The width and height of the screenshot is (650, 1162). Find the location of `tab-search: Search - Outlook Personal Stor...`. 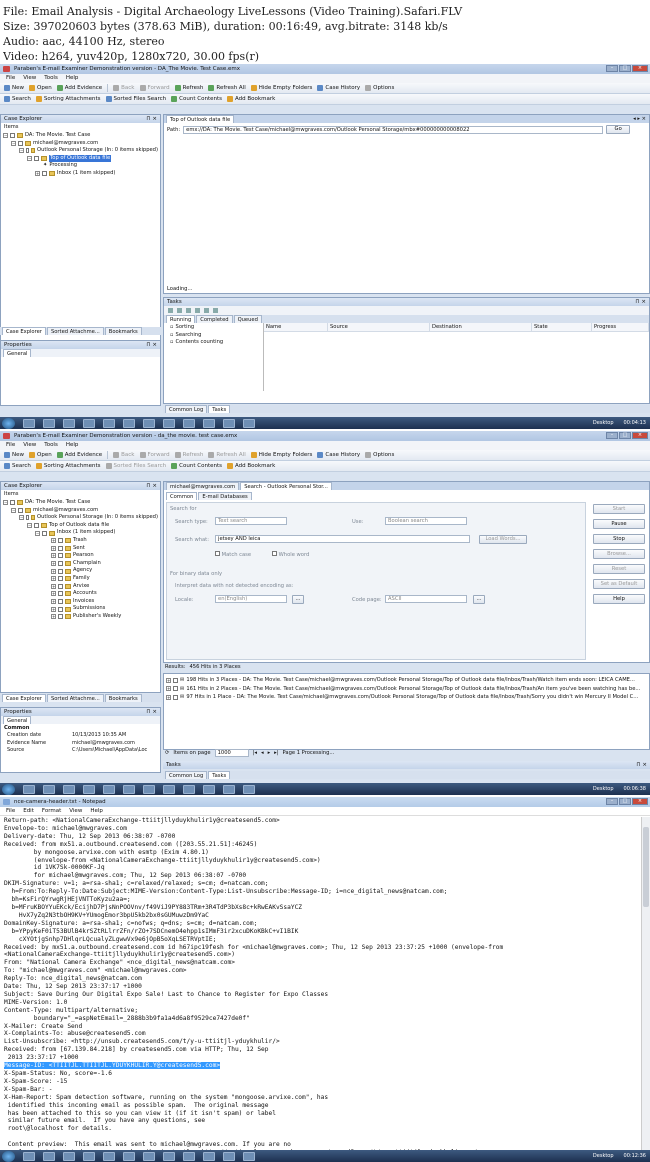

tab-search: Search - Outlook Personal Stor... is located at coordinates (286, 486).